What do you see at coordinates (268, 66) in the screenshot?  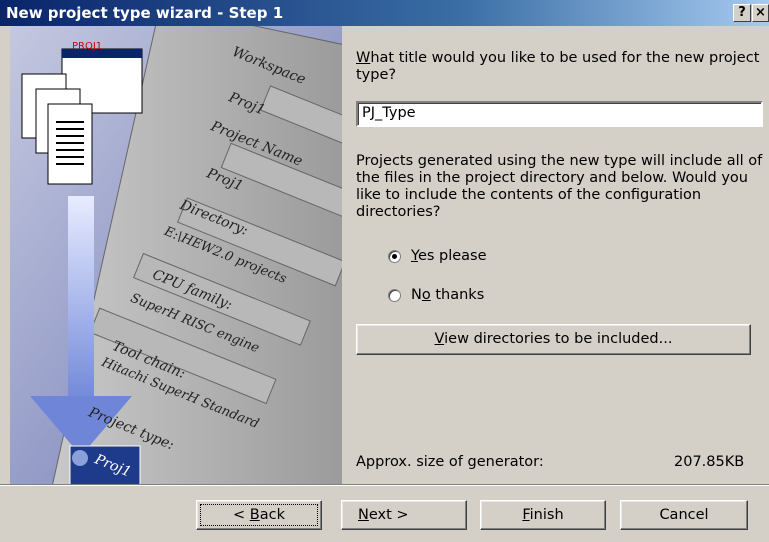 I see `field-label: Workspace` at bounding box center [268, 66].